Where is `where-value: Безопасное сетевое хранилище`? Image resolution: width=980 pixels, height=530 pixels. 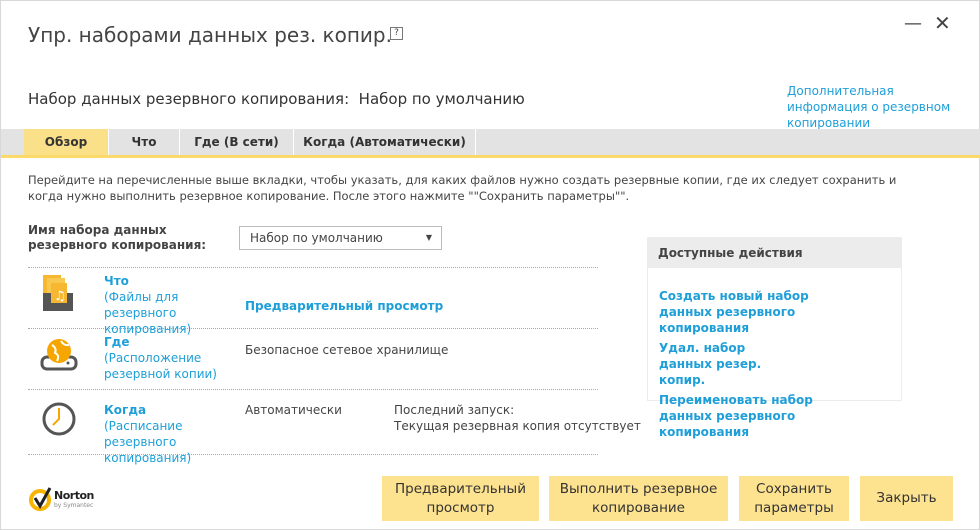 where-value: Безопасное сетевое хранилище is located at coordinates (347, 350).